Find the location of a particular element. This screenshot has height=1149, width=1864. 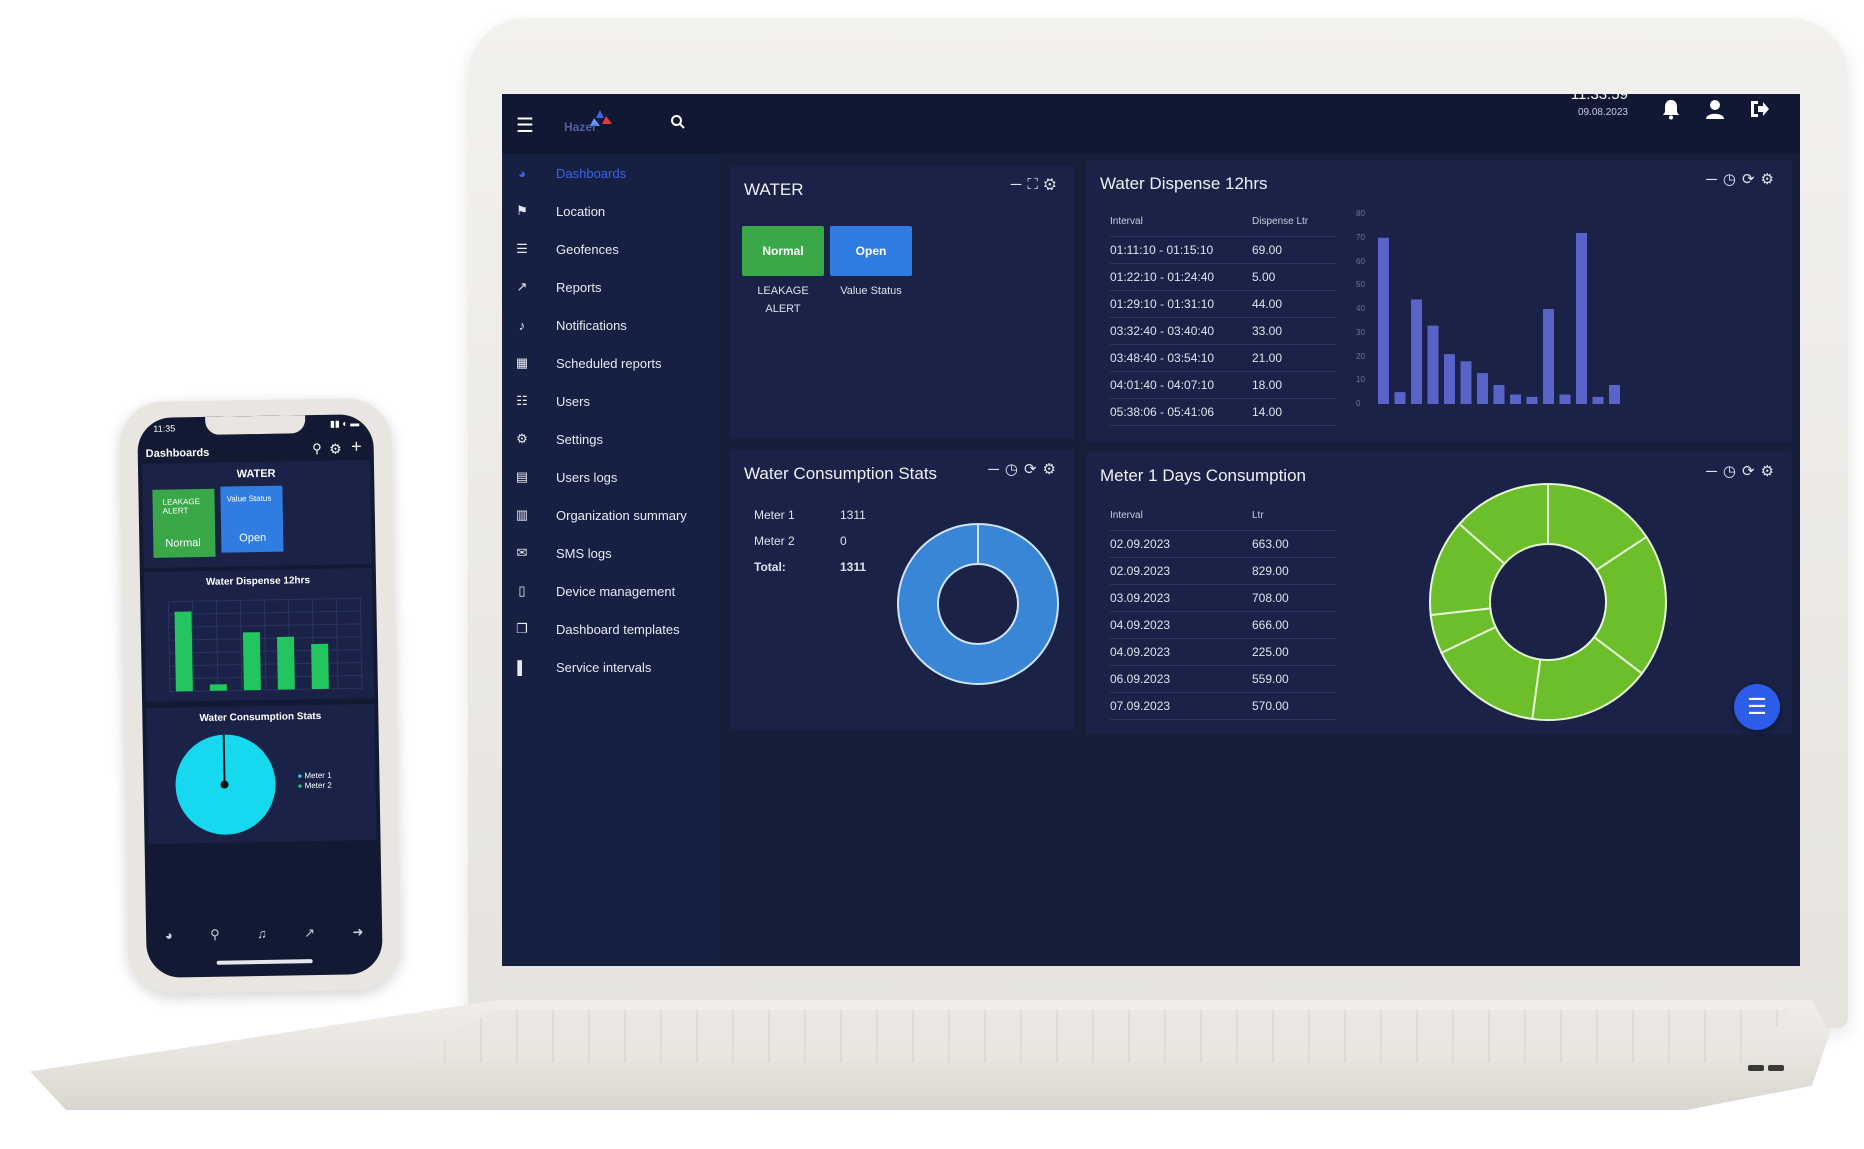

dashboard-icon: ◕ is located at coordinates (522, 173).